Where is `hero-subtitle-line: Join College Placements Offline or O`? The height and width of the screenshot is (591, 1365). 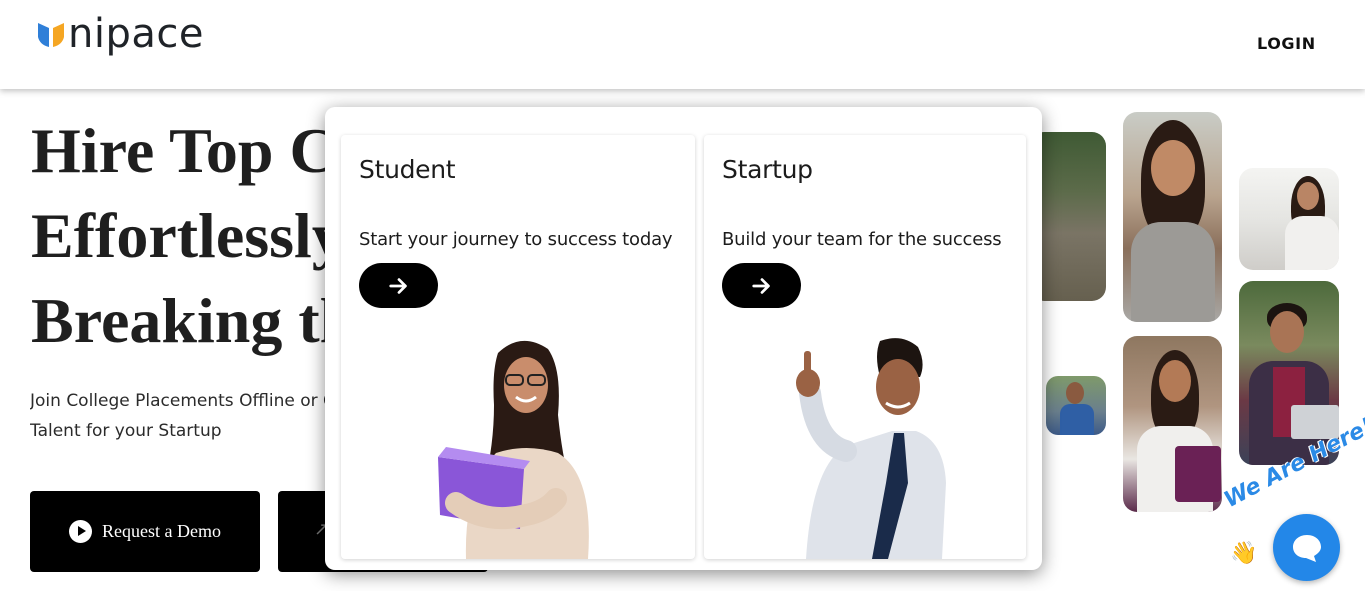
hero-subtitle-line: Join College Placements Offline or O is located at coordinates (180, 401).